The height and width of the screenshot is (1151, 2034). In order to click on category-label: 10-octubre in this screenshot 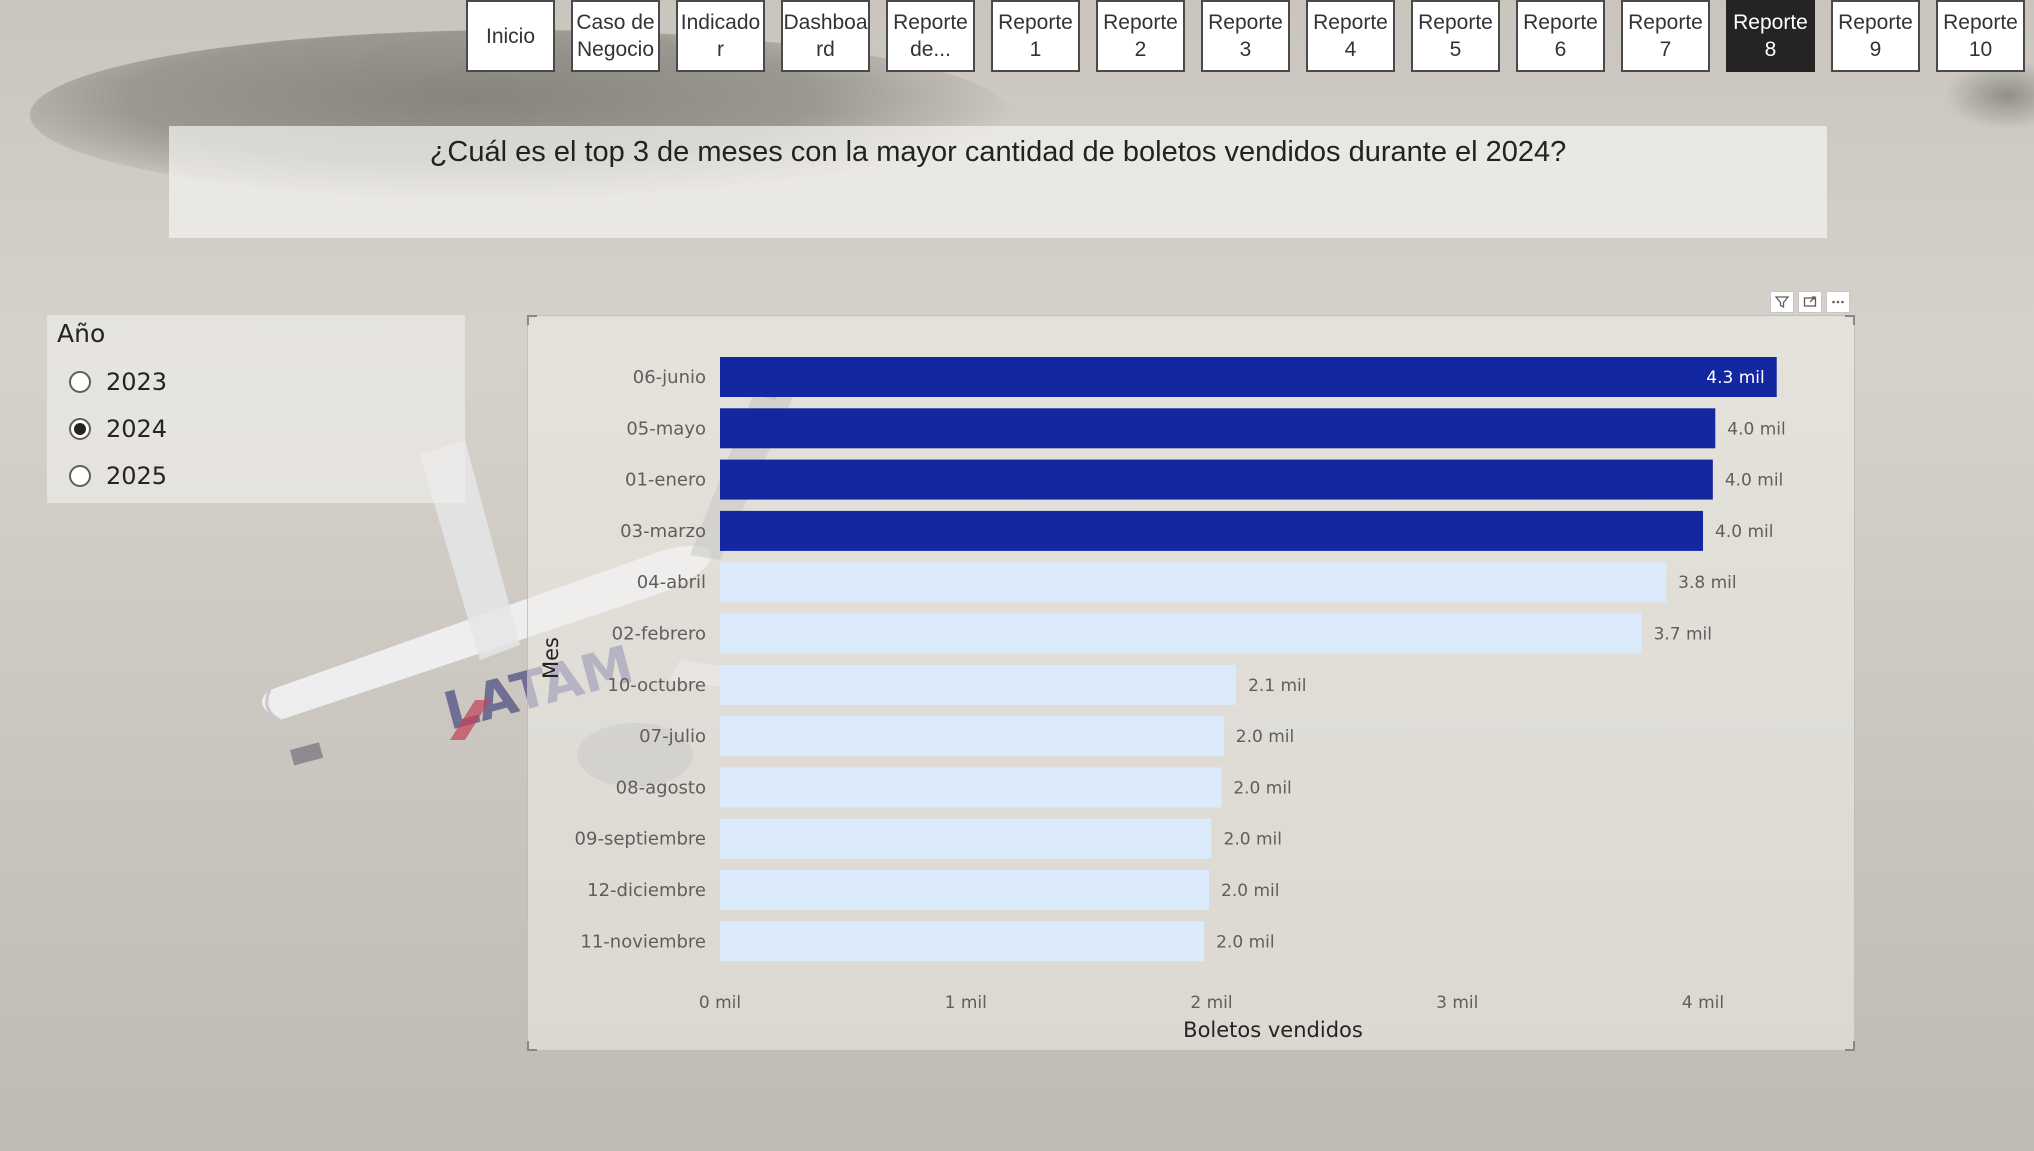, I will do `click(656, 685)`.